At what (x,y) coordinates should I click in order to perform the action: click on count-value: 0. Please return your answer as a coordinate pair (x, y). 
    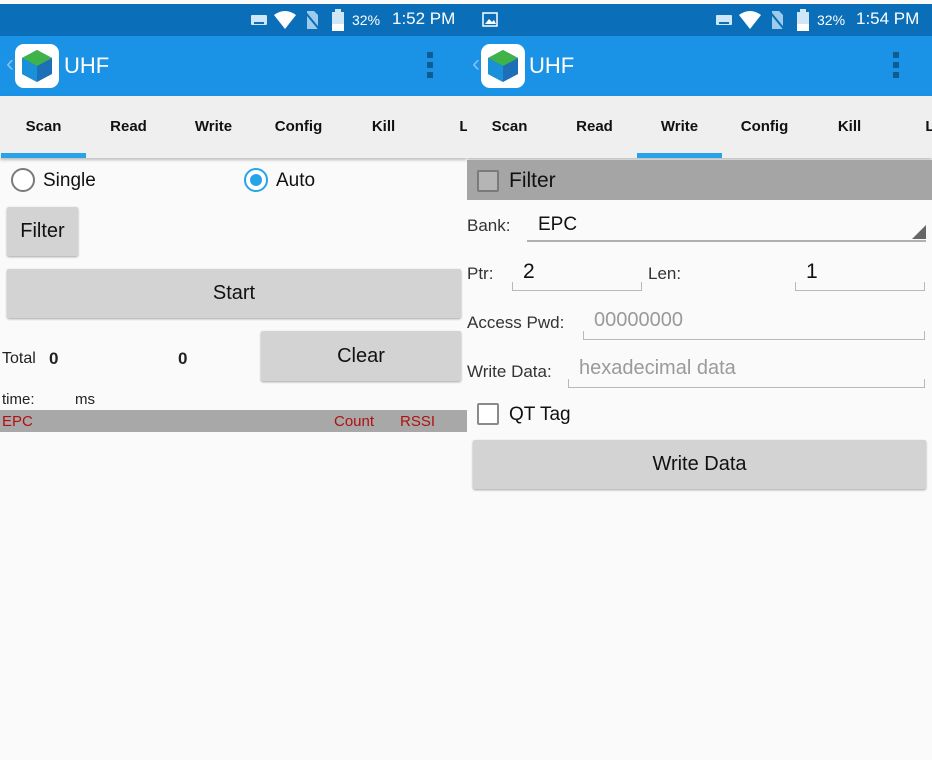
    Looking at the image, I should click on (183, 358).